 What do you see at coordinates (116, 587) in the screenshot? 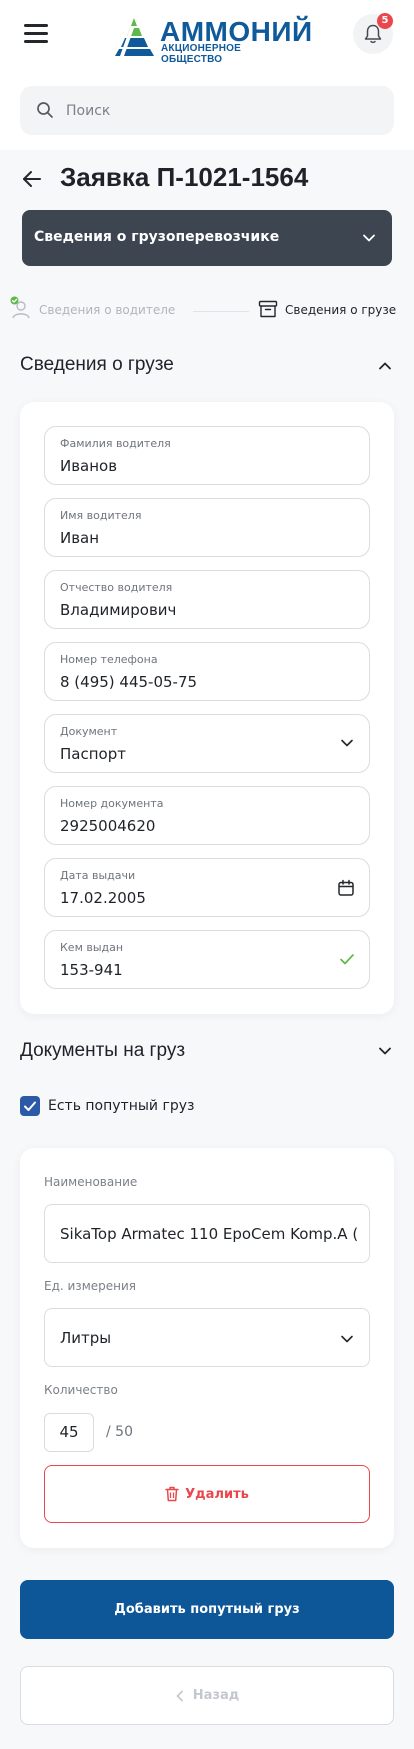
I see `field-label: Отчество водителя` at bounding box center [116, 587].